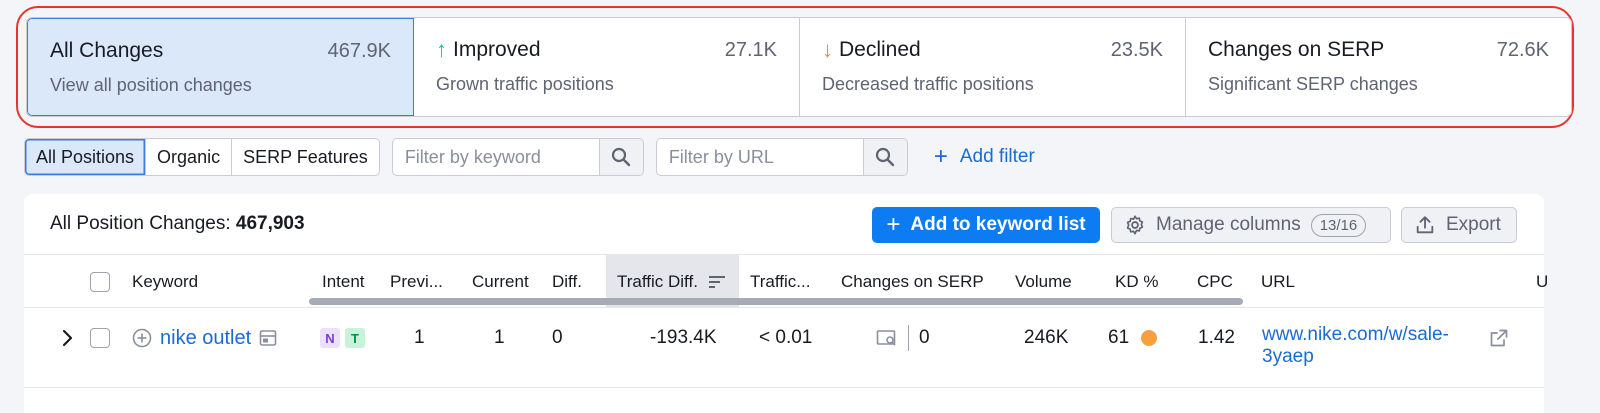  I want to click on url-filter, so click(781, 157).